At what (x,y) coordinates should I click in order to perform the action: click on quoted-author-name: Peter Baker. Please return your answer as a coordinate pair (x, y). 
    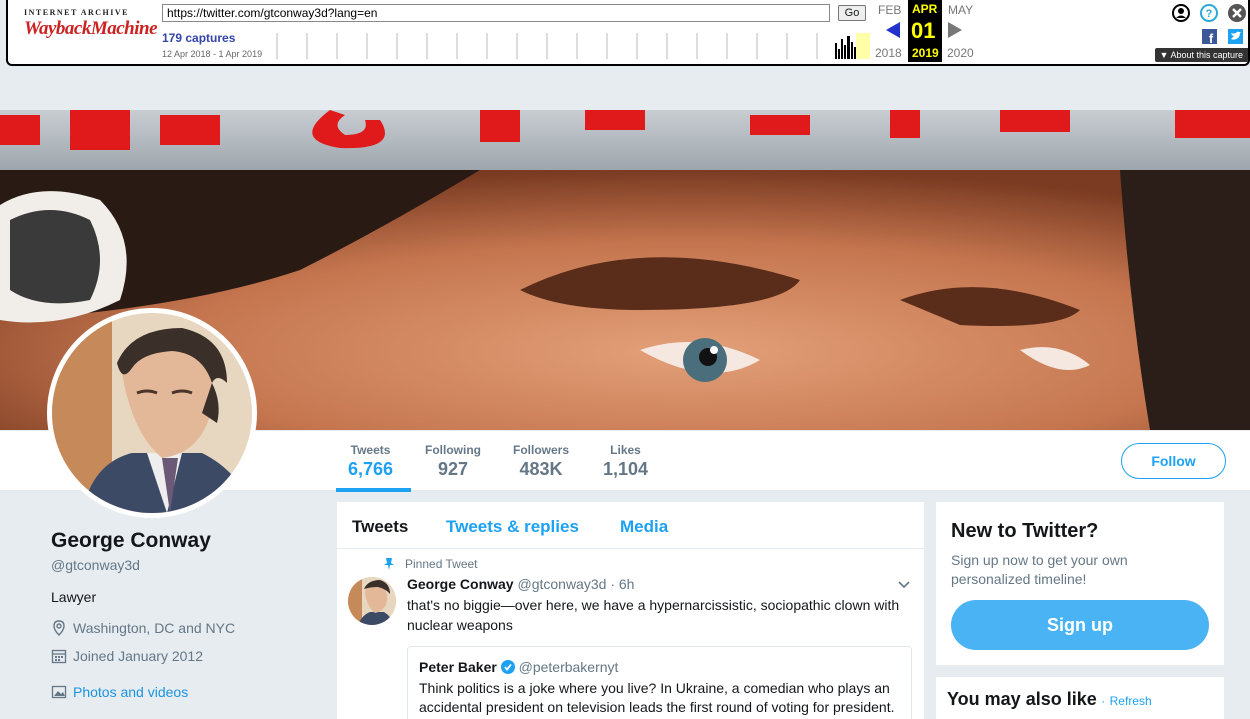
    Looking at the image, I should click on (458, 667).